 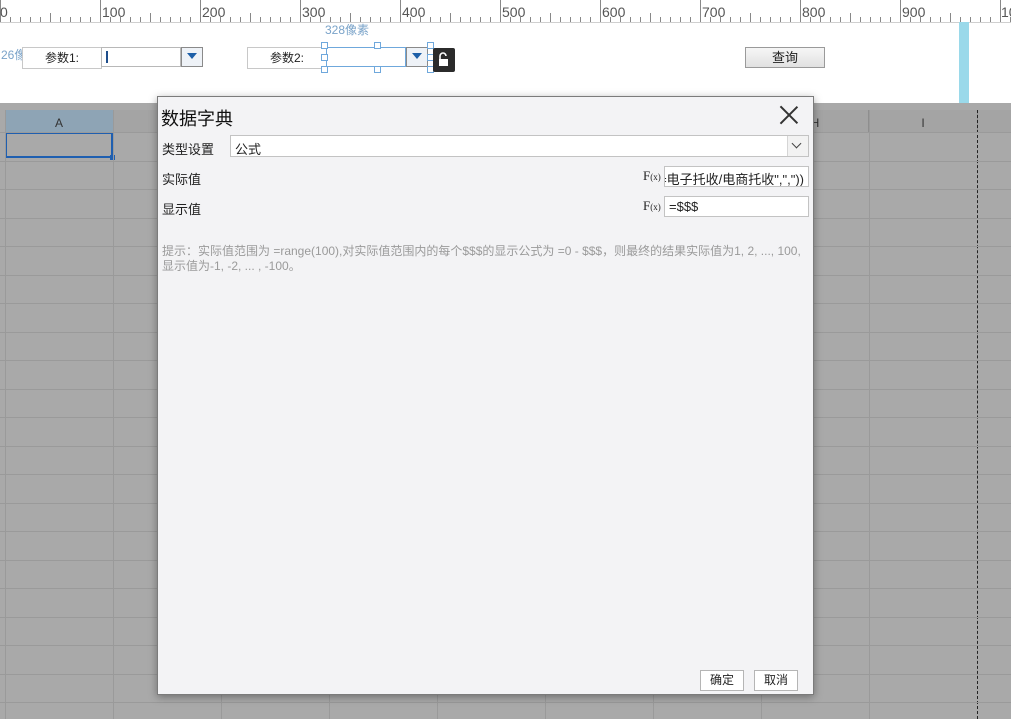 What do you see at coordinates (505, 63) in the screenshot?
I see `parameter-pane: 26像素 328像素 参数1: 参数2: 查询` at bounding box center [505, 63].